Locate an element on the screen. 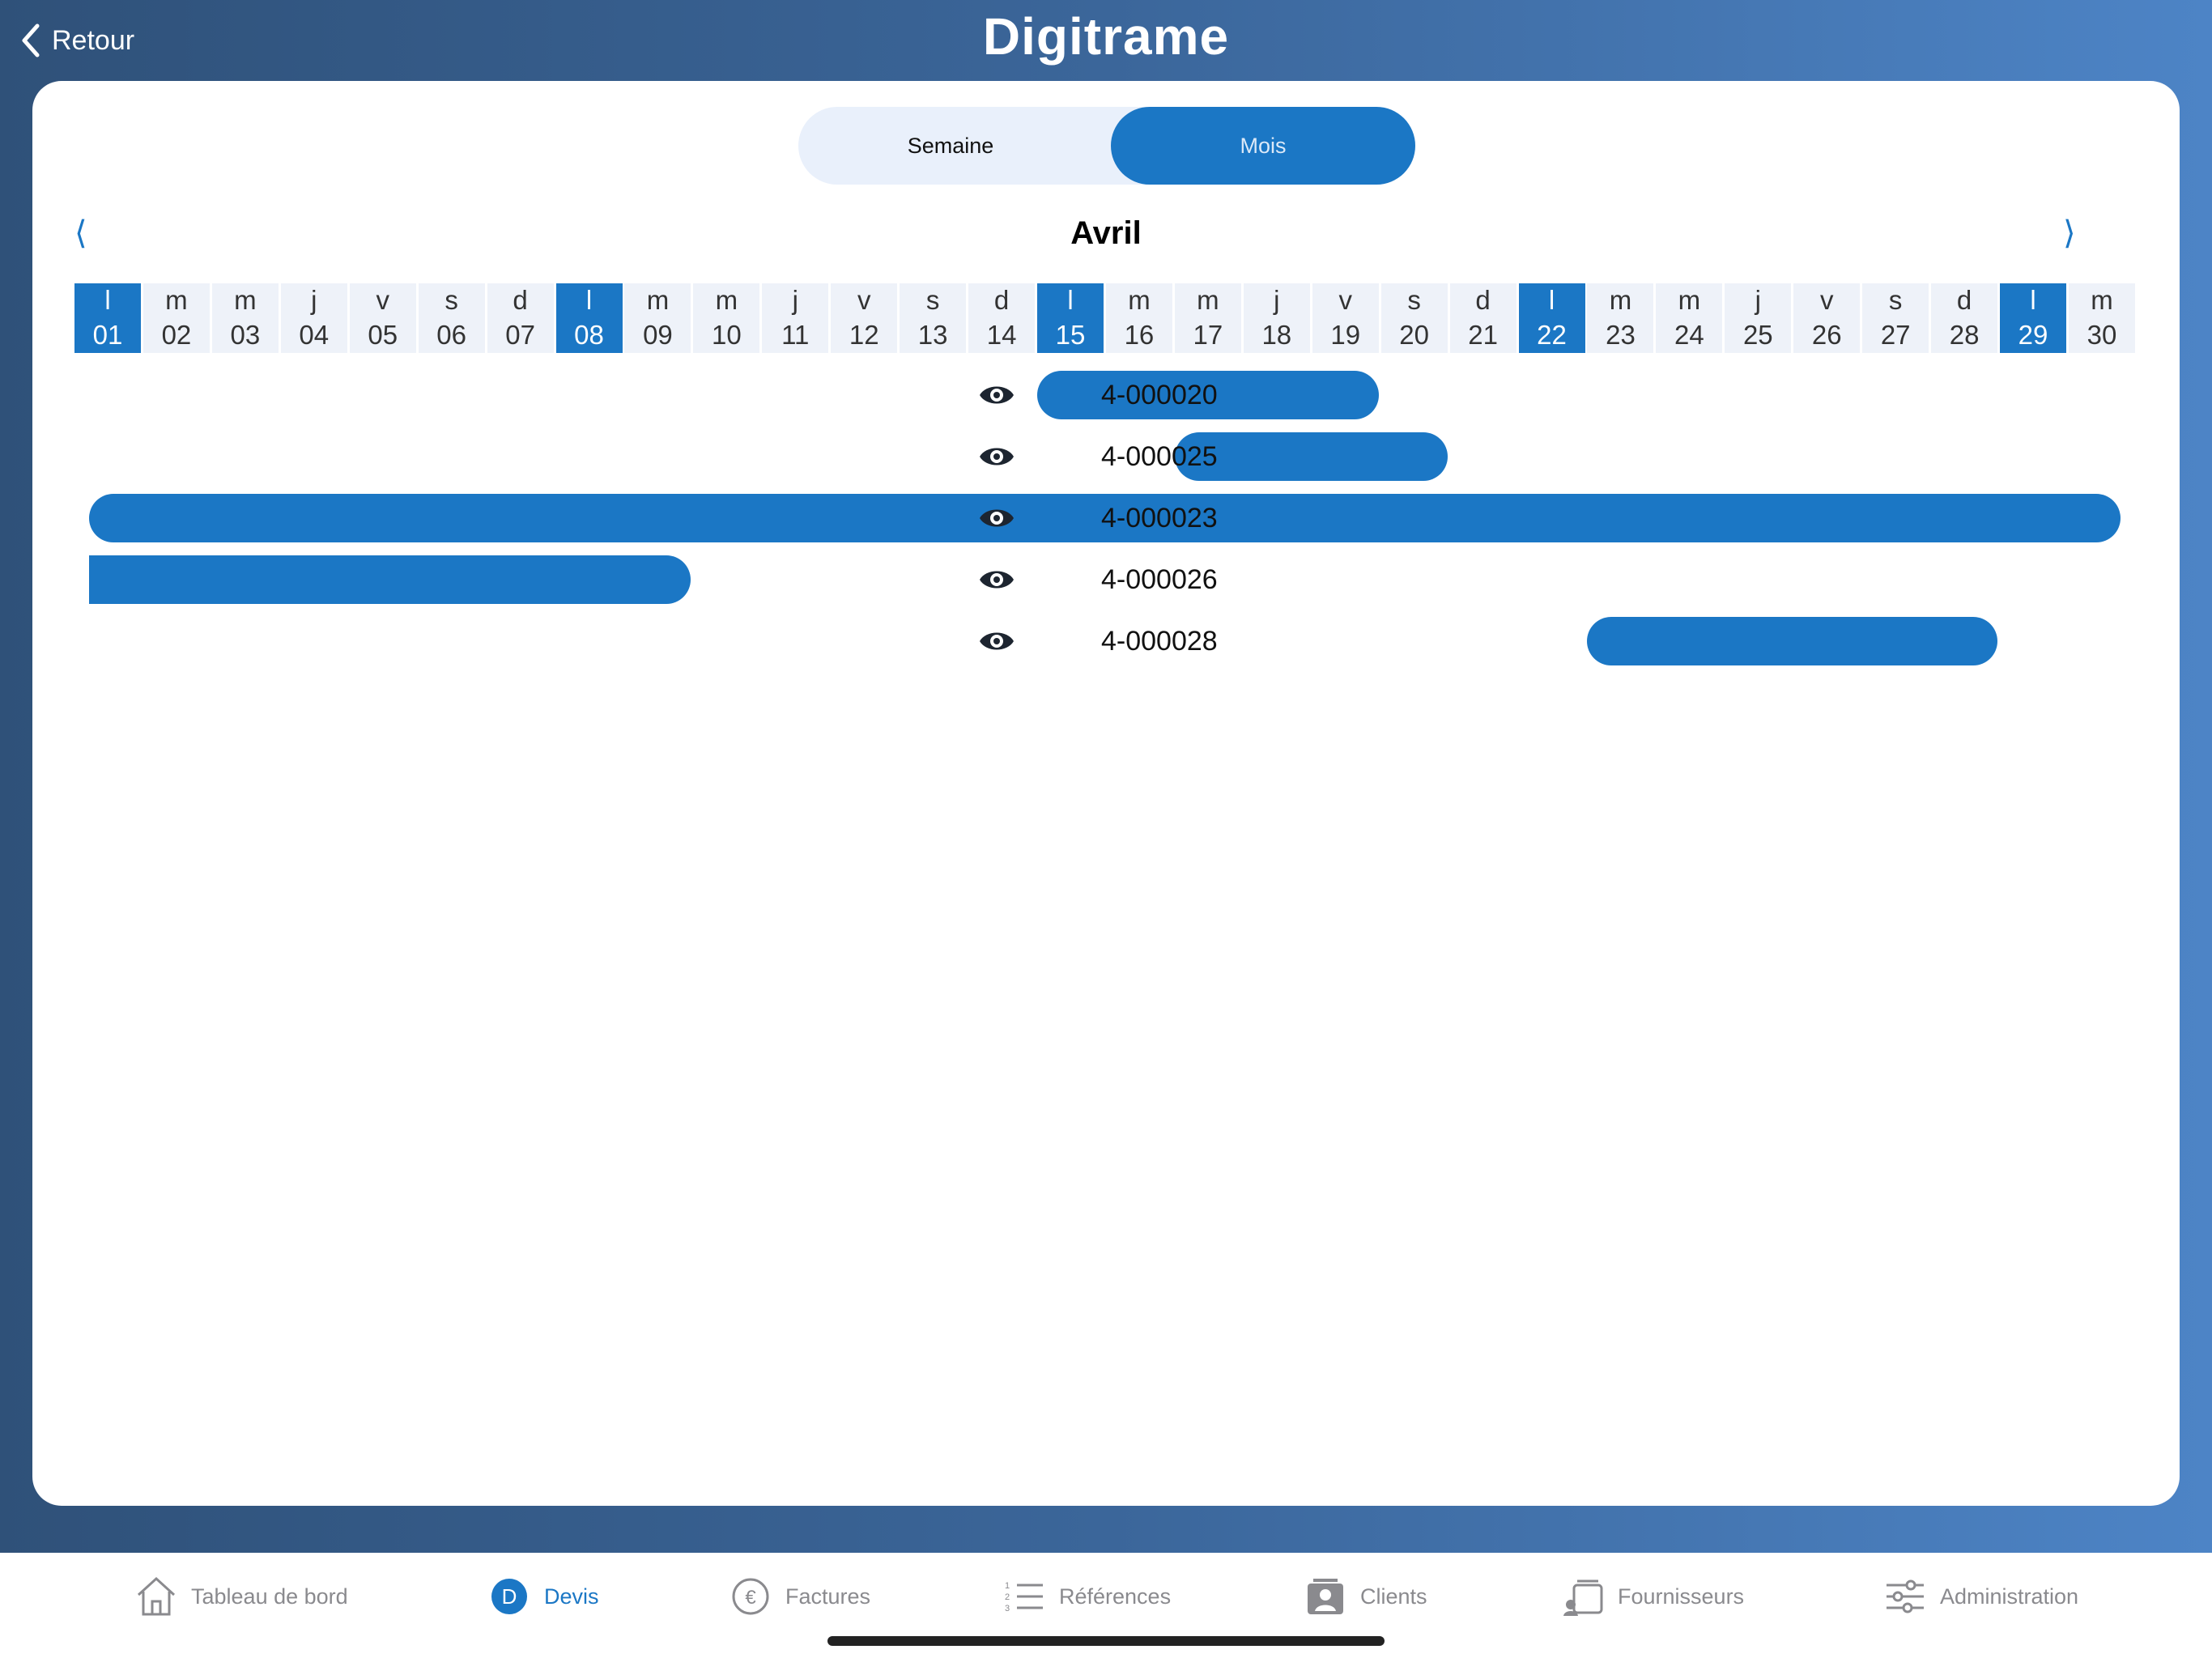 The image size is (2212, 1658). numbered-list-icon: 12 3 is located at coordinates (1030, 1596).